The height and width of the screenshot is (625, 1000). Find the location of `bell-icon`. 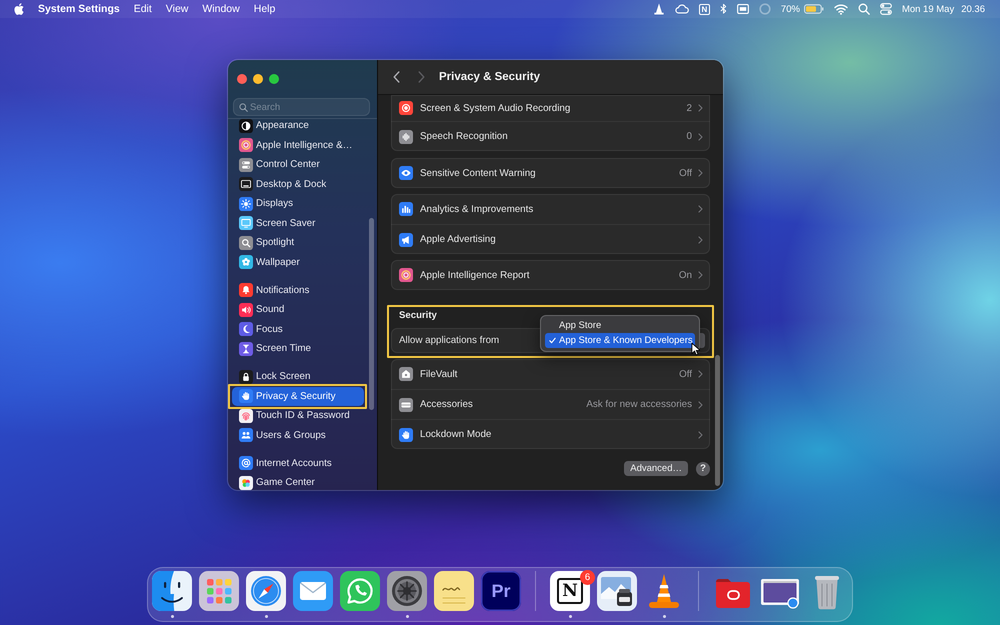

bell-icon is located at coordinates (246, 290).